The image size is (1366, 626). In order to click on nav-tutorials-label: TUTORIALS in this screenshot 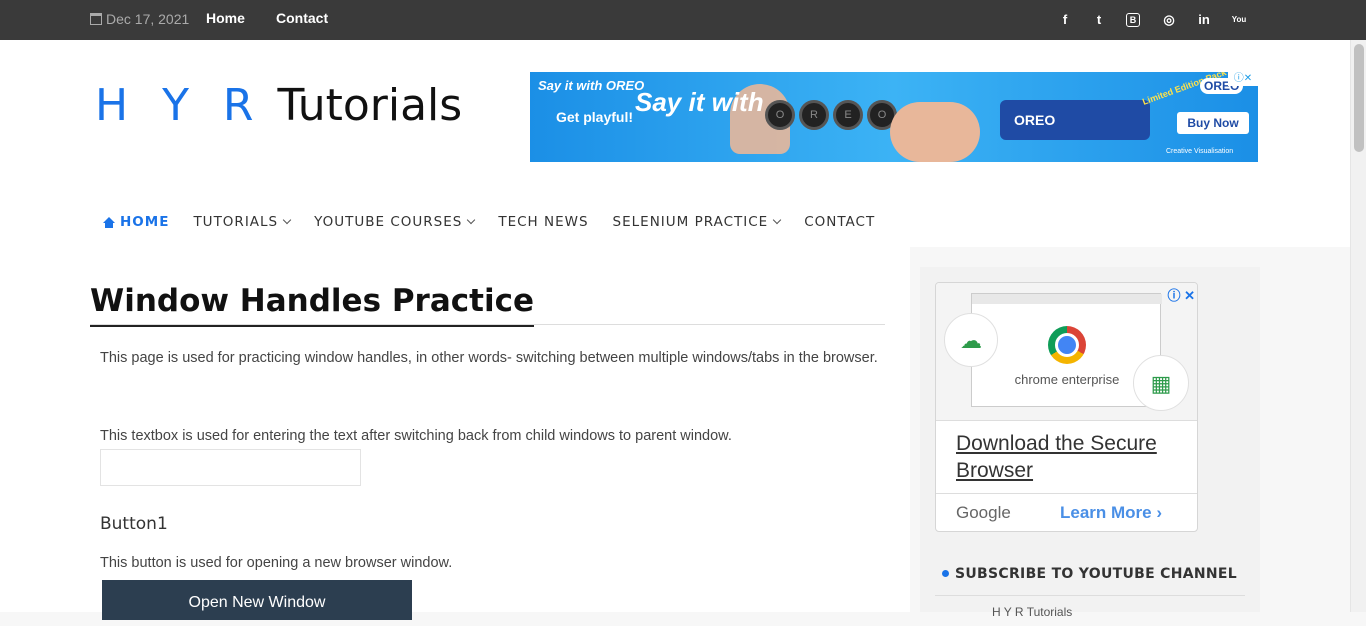, I will do `click(236, 222)`.